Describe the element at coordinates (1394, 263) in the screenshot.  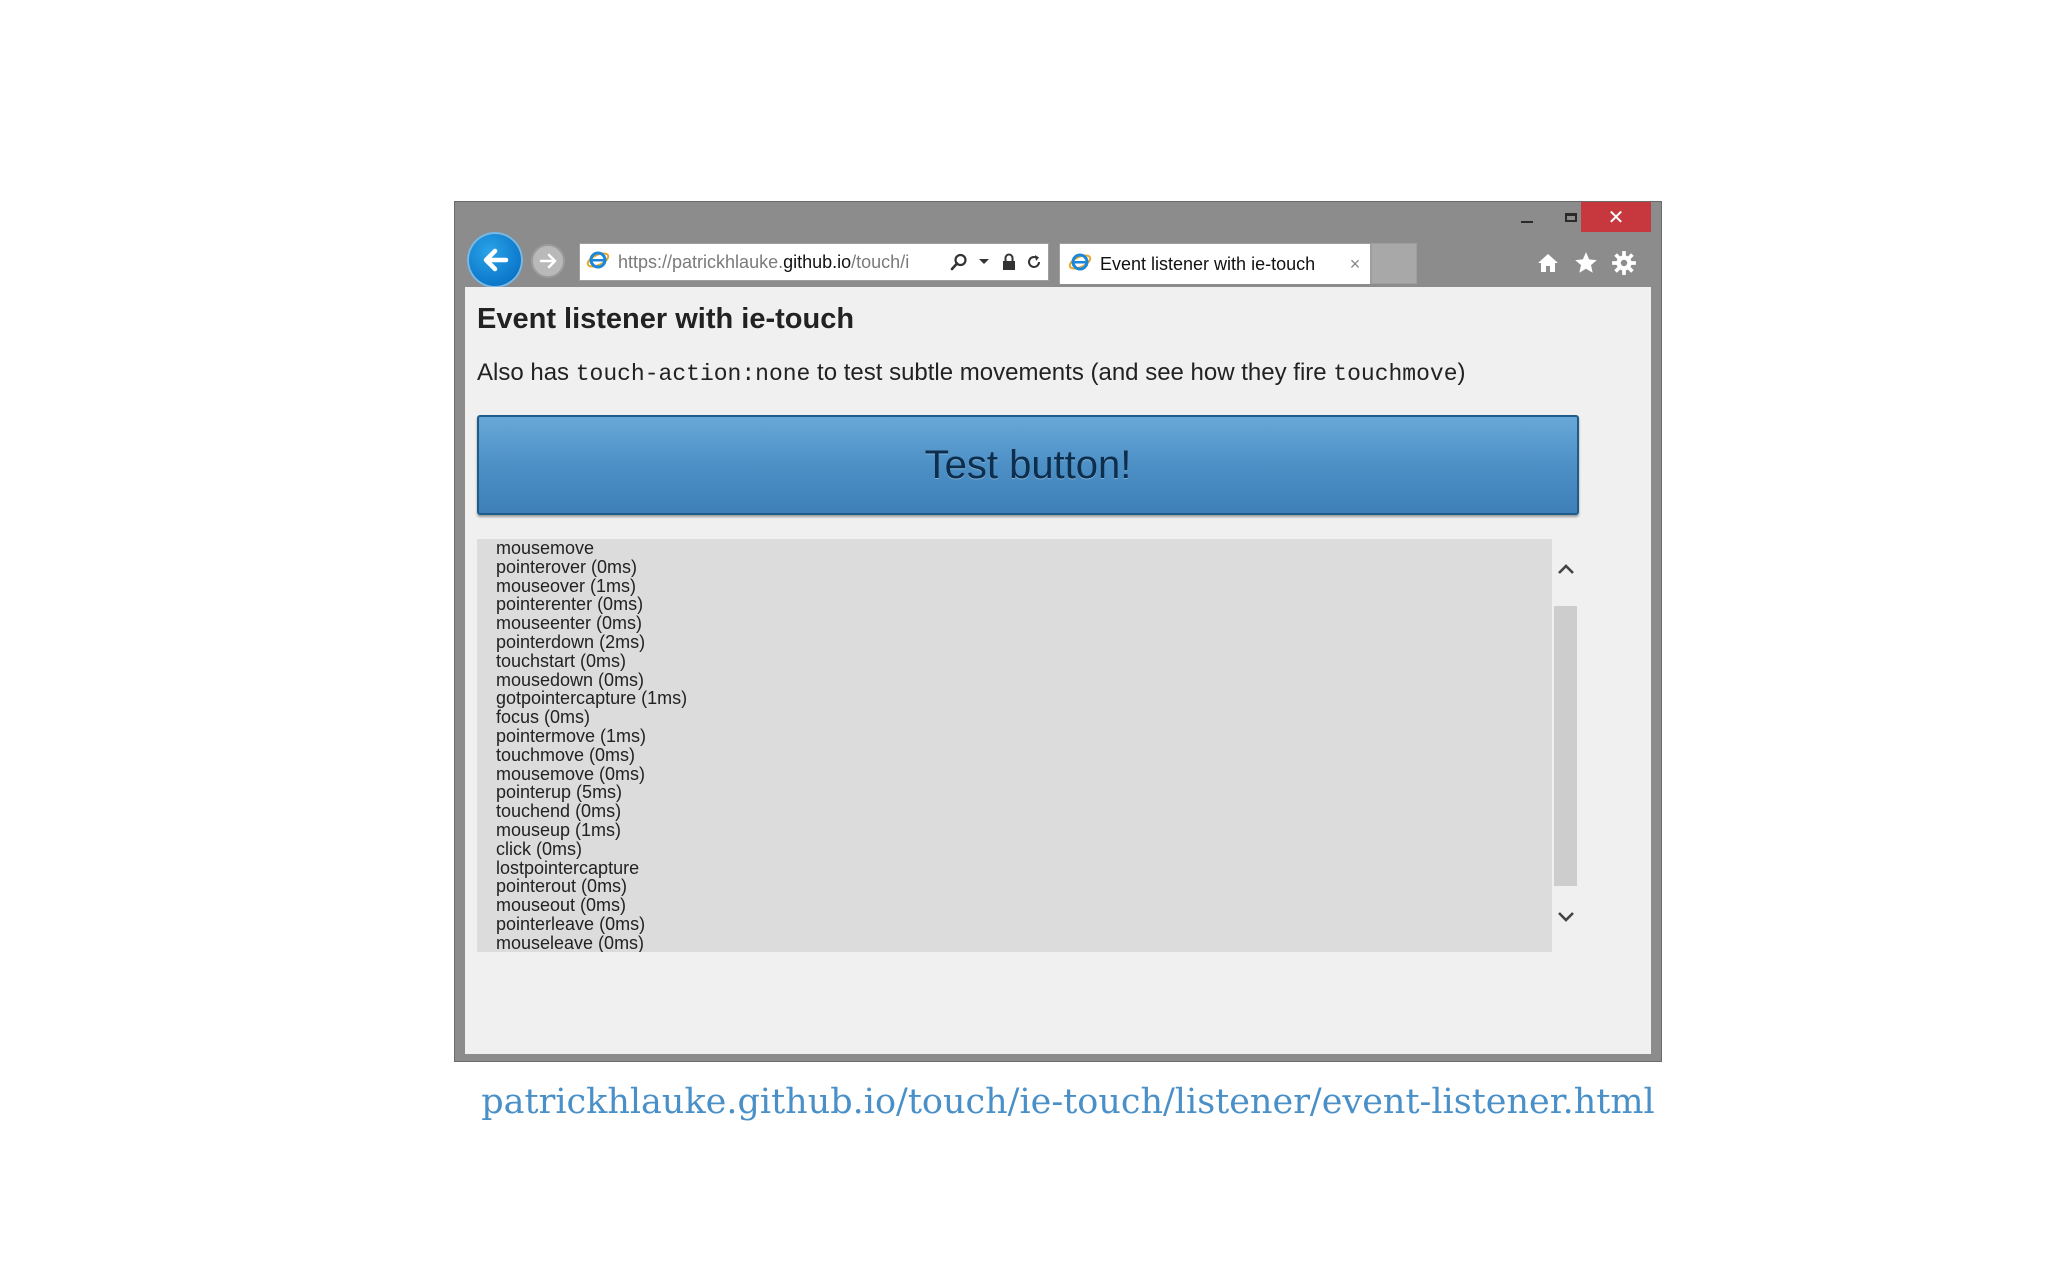
I see `new-tab-button` at that location.